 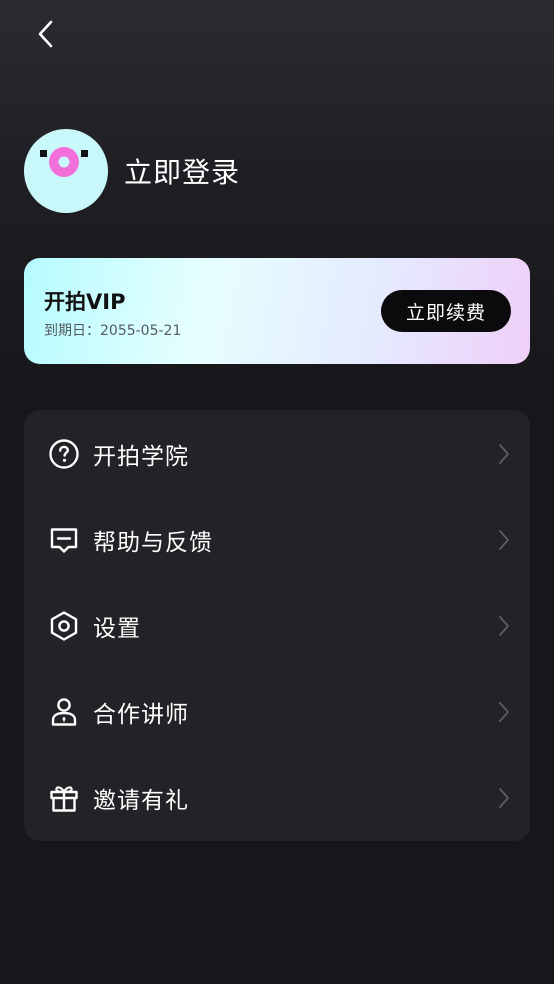 I want to click on donut-avatar-icon, so click(x=64, y=162).